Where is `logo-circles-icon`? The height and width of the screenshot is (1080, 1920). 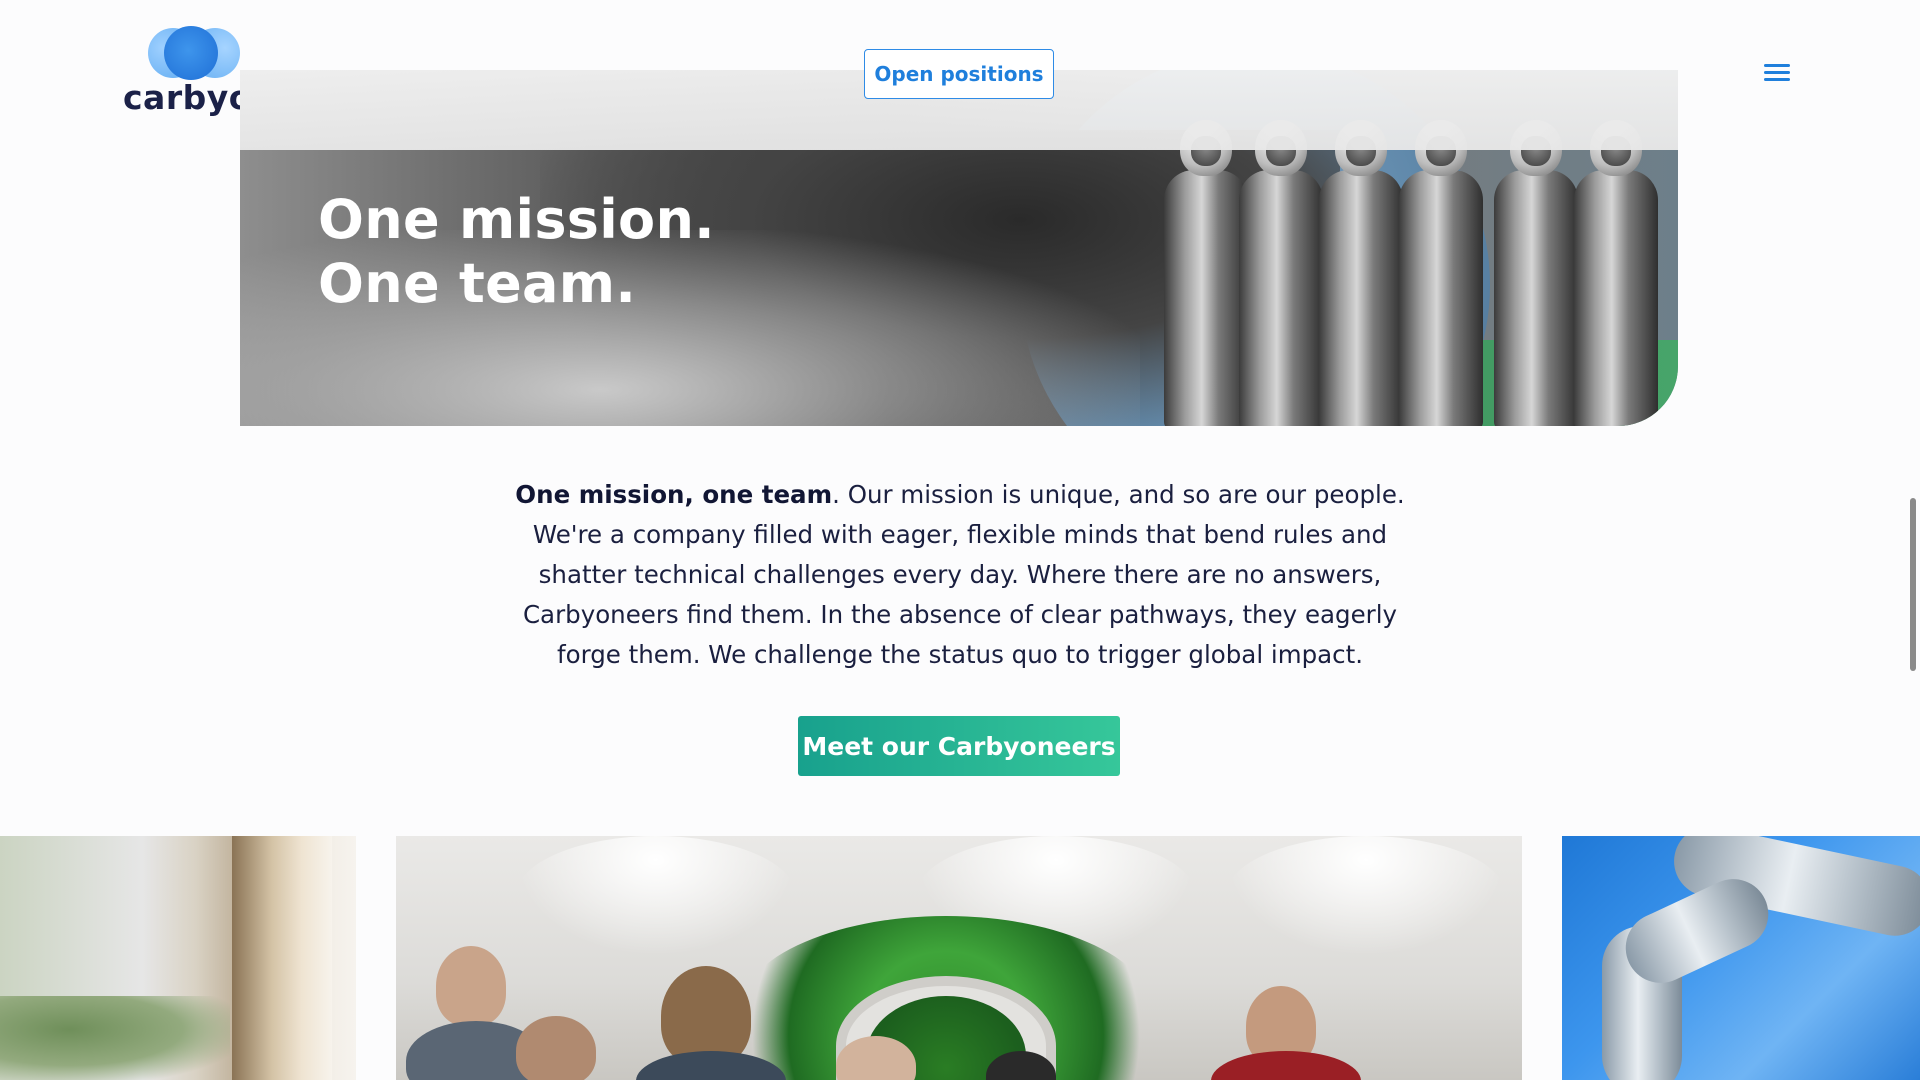 logo-circles-icon is located at coordinates (194, 53).